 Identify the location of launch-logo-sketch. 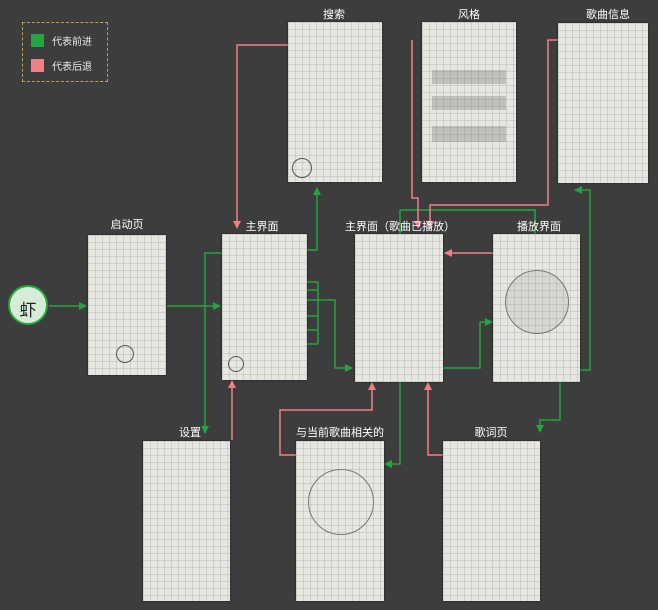
(125, 354).